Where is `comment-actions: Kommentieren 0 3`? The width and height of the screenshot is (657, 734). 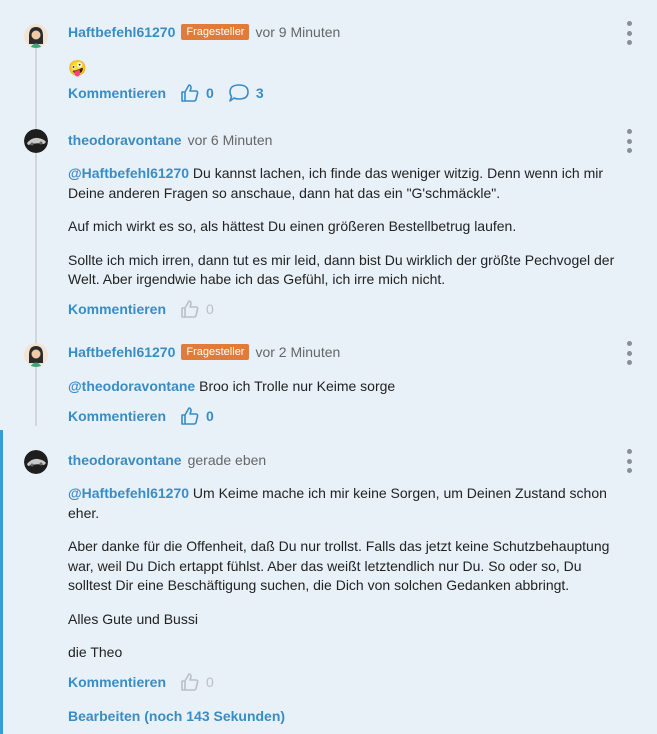 comment-actions: Kommentieren 0 3 is located at coordinates (347, 93).